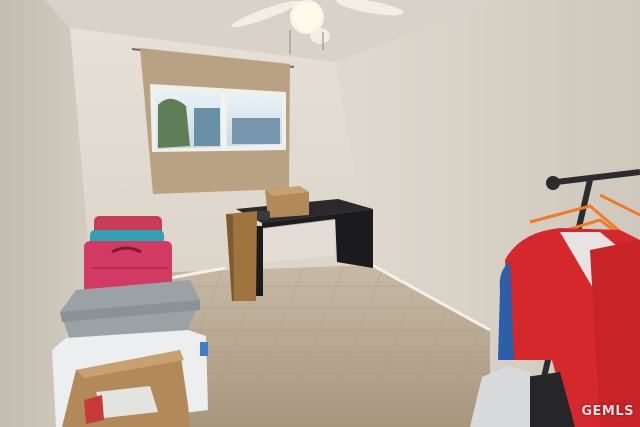 Image resolution: width=640 pixels, height=427 pixels. What do you see at coordinates (128, 255) in the screenshot?
I see `suitcases` at bounding box center [128, 255].